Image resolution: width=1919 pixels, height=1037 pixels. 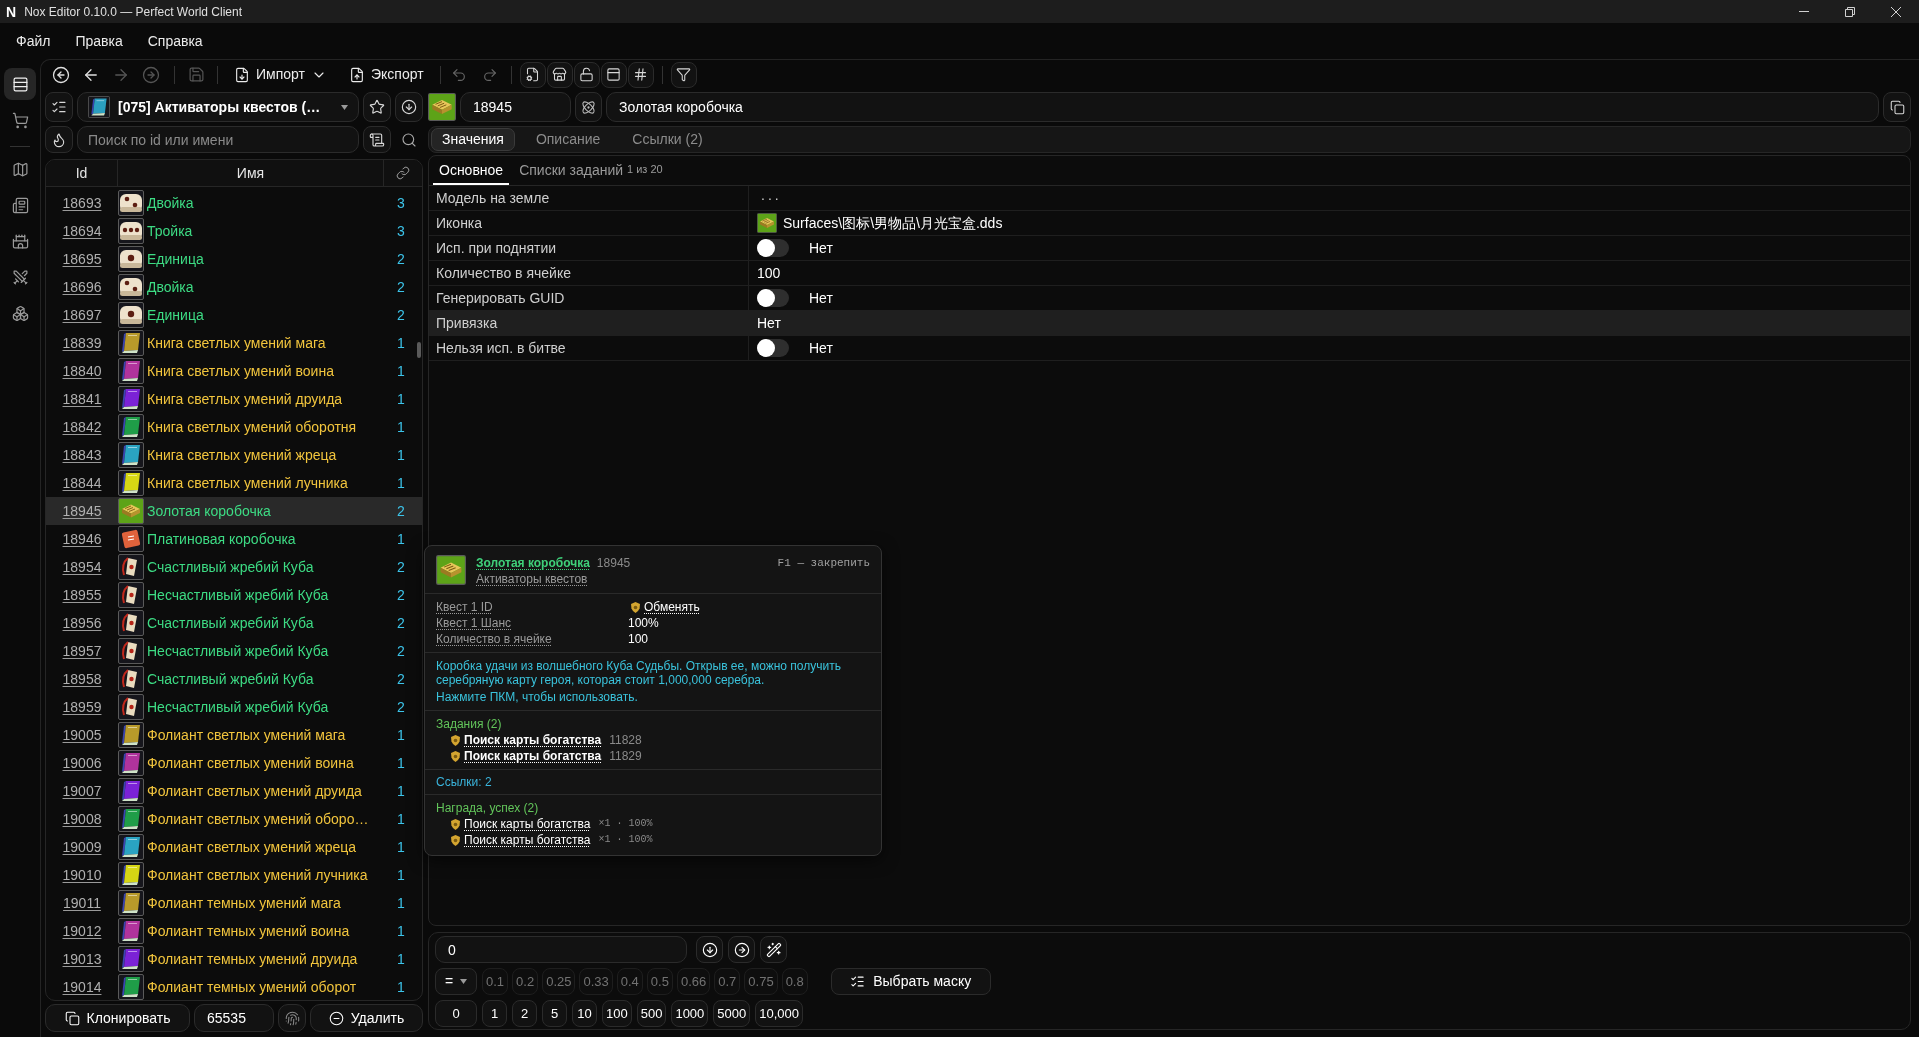 I want to click on amount-chip: 5, so click(x=554, y=1013).